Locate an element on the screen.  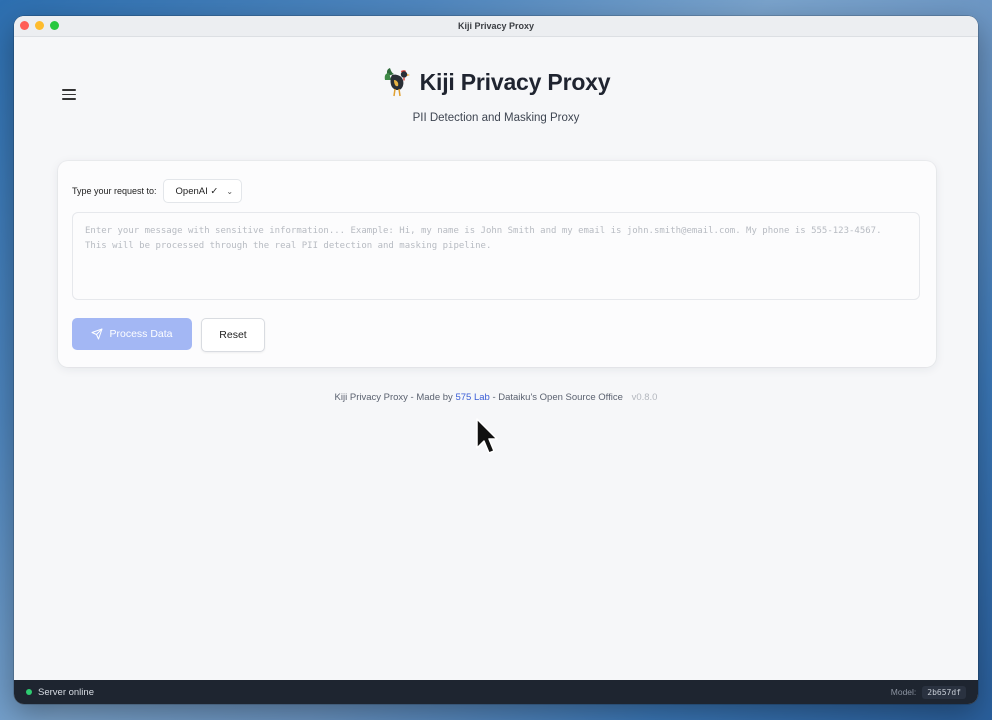
provider-label: Type your request to: is located at coordinates (114, 191).